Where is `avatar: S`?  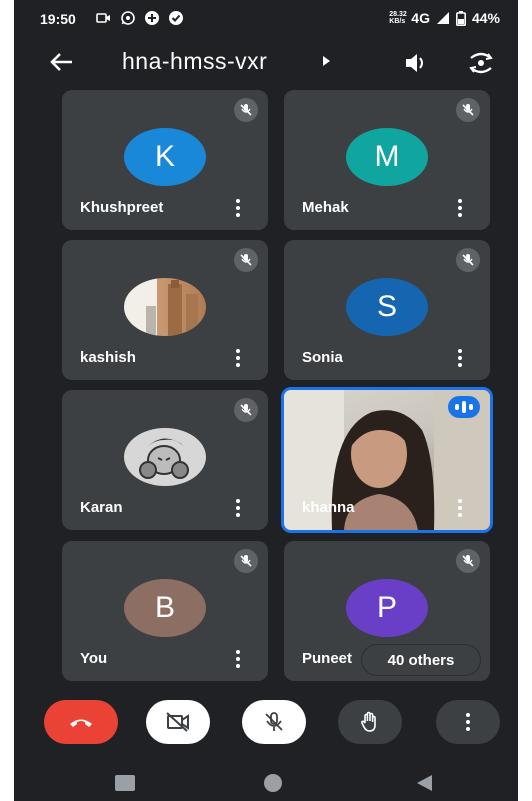 avatar: S is located at coordinates (387, 307).